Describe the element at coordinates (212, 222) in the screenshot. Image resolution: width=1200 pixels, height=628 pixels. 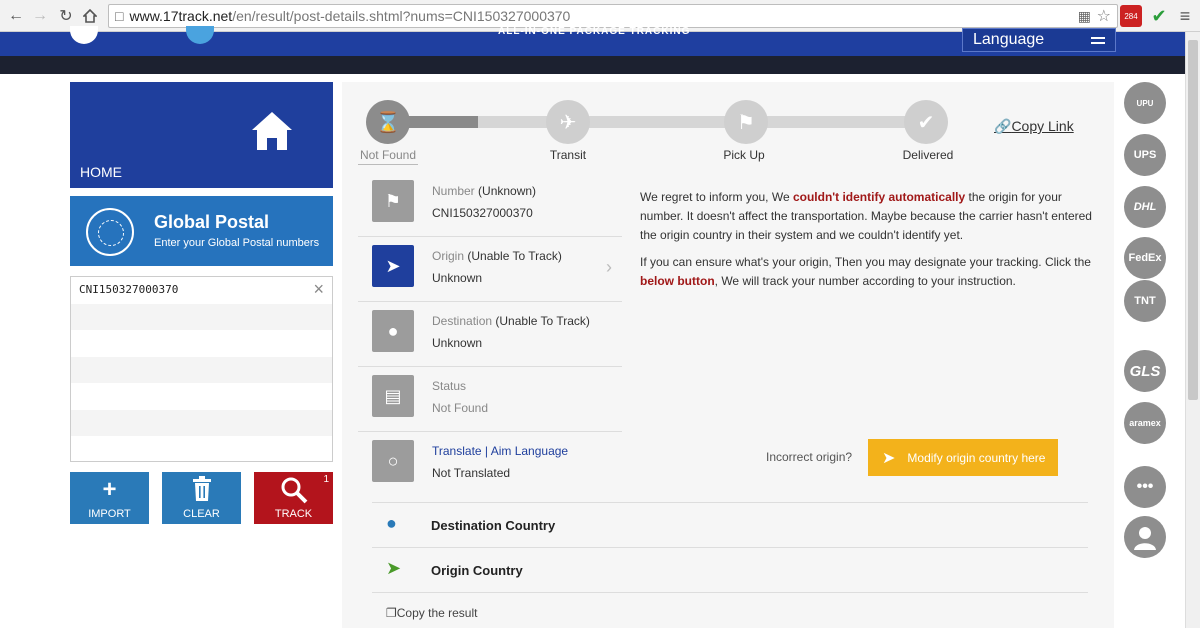
I see `carrier-name: Global Postal` at that location.